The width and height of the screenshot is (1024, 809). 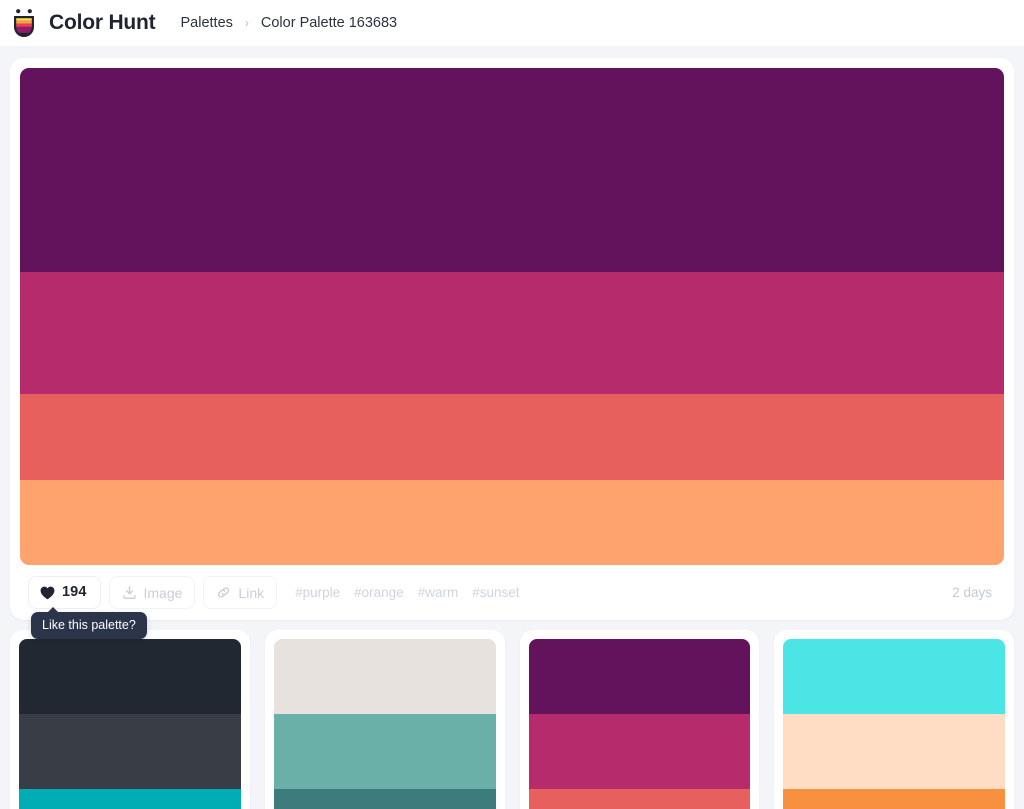 What do you see at coordinates (102, 22) in the screenshot?
I see `brand-name: Color Hunt` at bounding box center [102, 22].